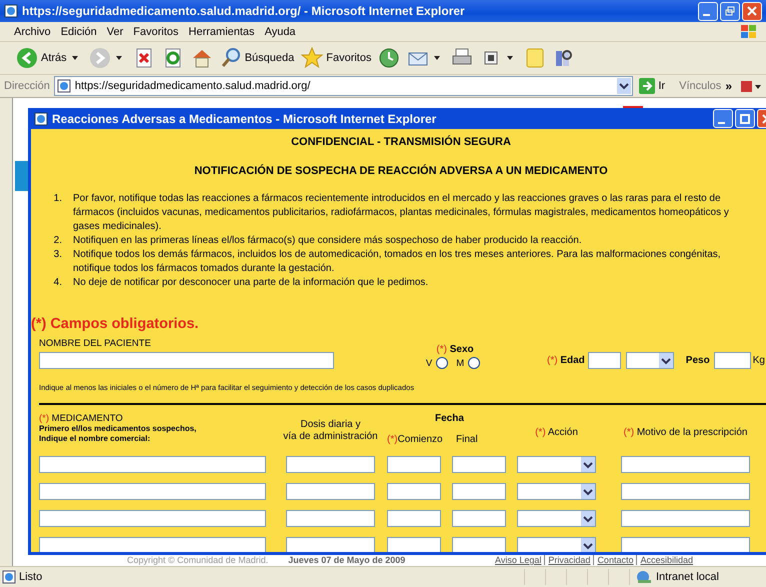  Describe the element at coordinates (450, 418) in the screenshot. I see `column-group-header: Fecha` at that location.